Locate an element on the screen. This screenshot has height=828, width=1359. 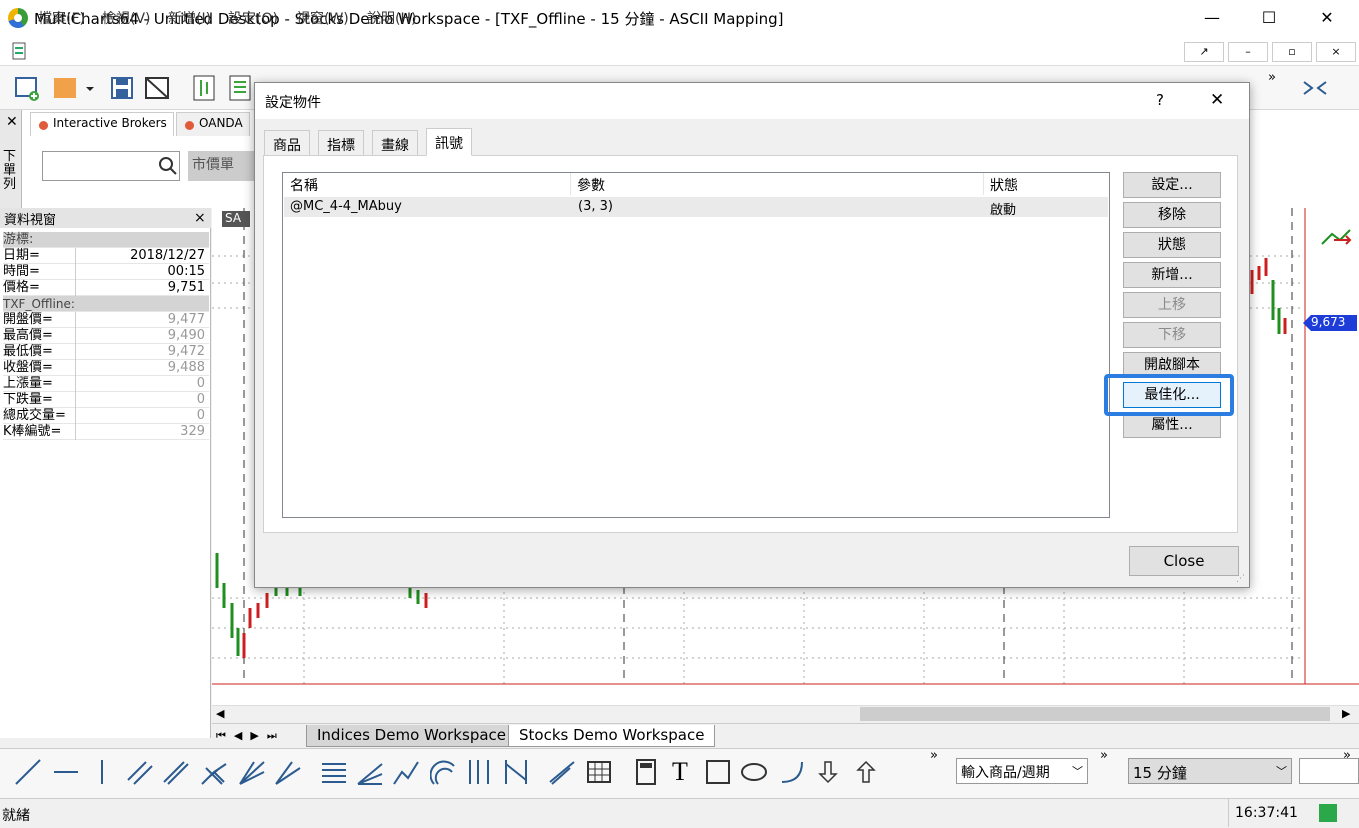
speed-lines-icon is located at coordinates (288, 772).